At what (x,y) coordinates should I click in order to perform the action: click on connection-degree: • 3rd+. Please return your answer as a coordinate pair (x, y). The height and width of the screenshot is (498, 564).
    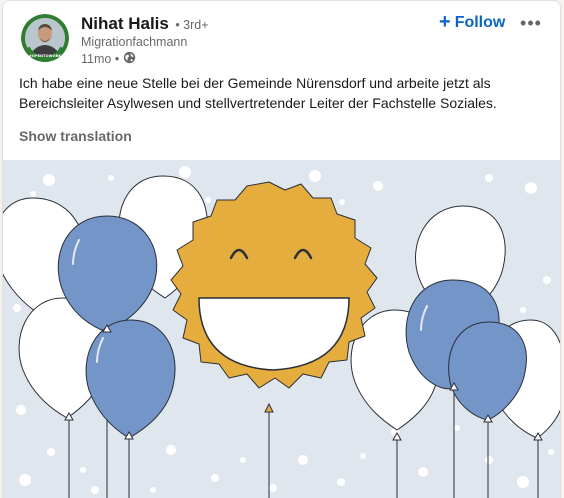
    Looking at the image, I should click on (192, 25).